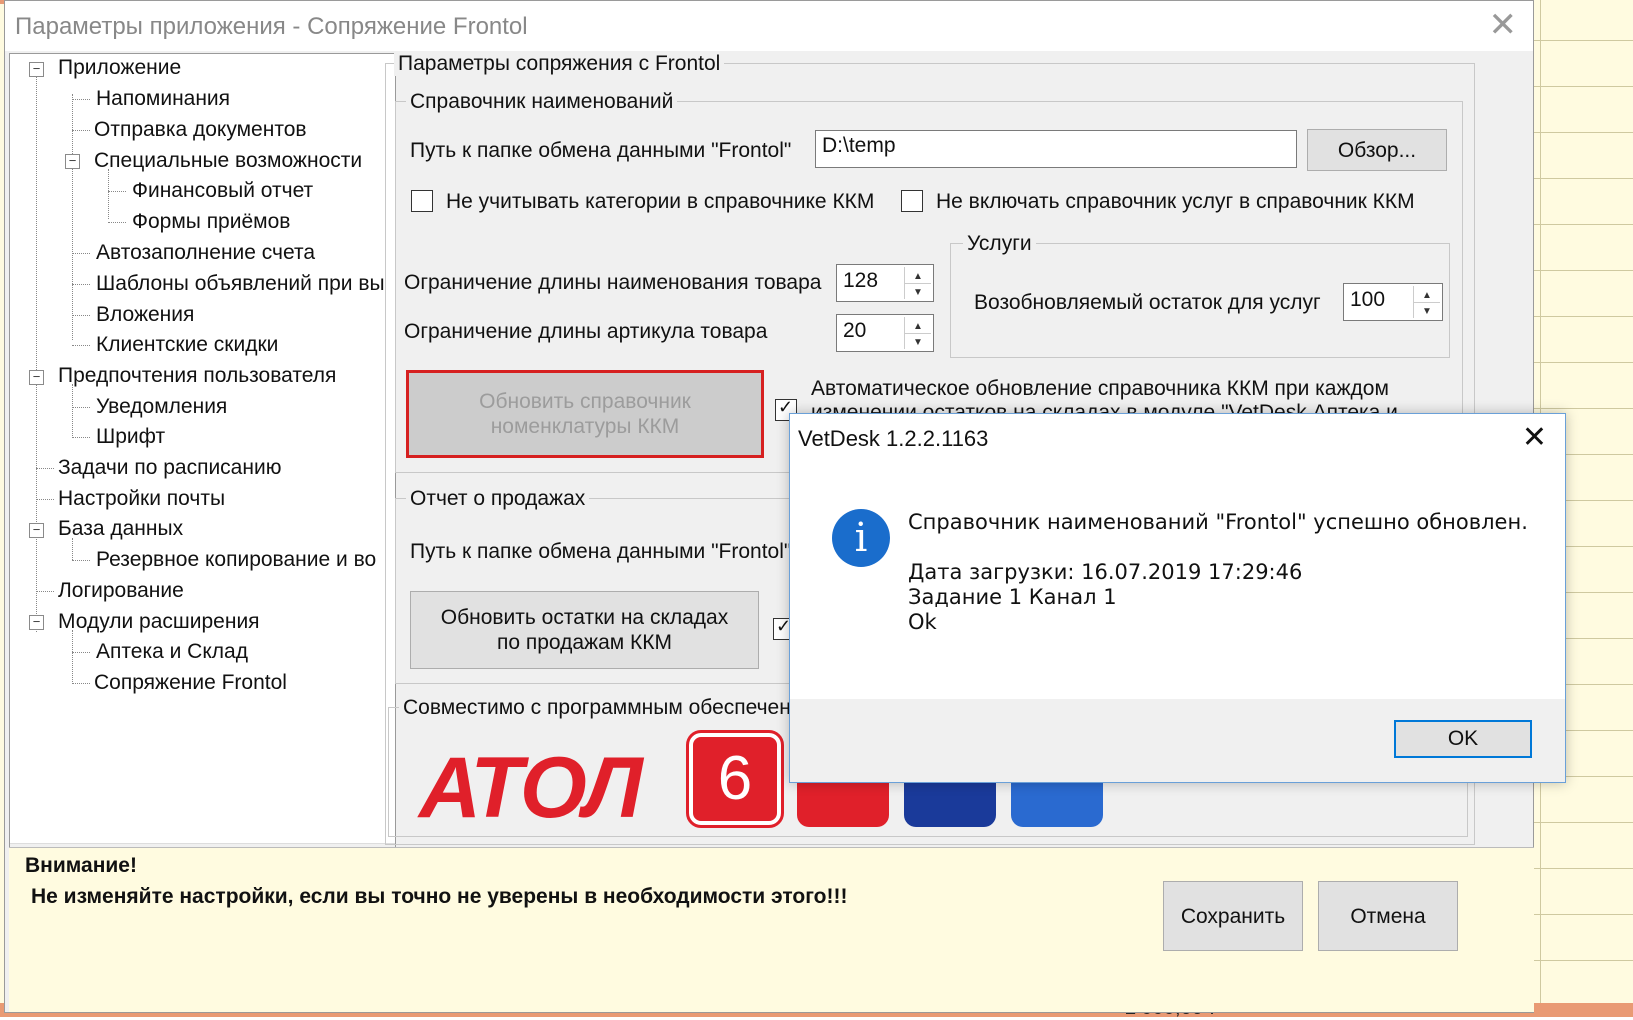  I want to click on tree-item-pharmacy: Аптека и Склад, so click(172, 652).